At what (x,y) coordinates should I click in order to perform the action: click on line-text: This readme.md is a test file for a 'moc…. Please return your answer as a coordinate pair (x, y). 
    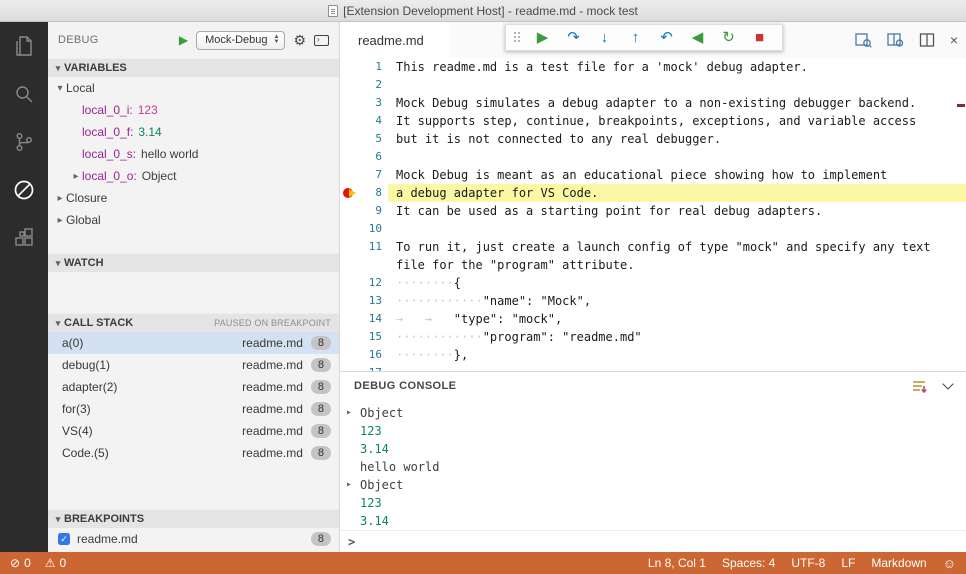
    Looking at the image, I should click on (677, 67).